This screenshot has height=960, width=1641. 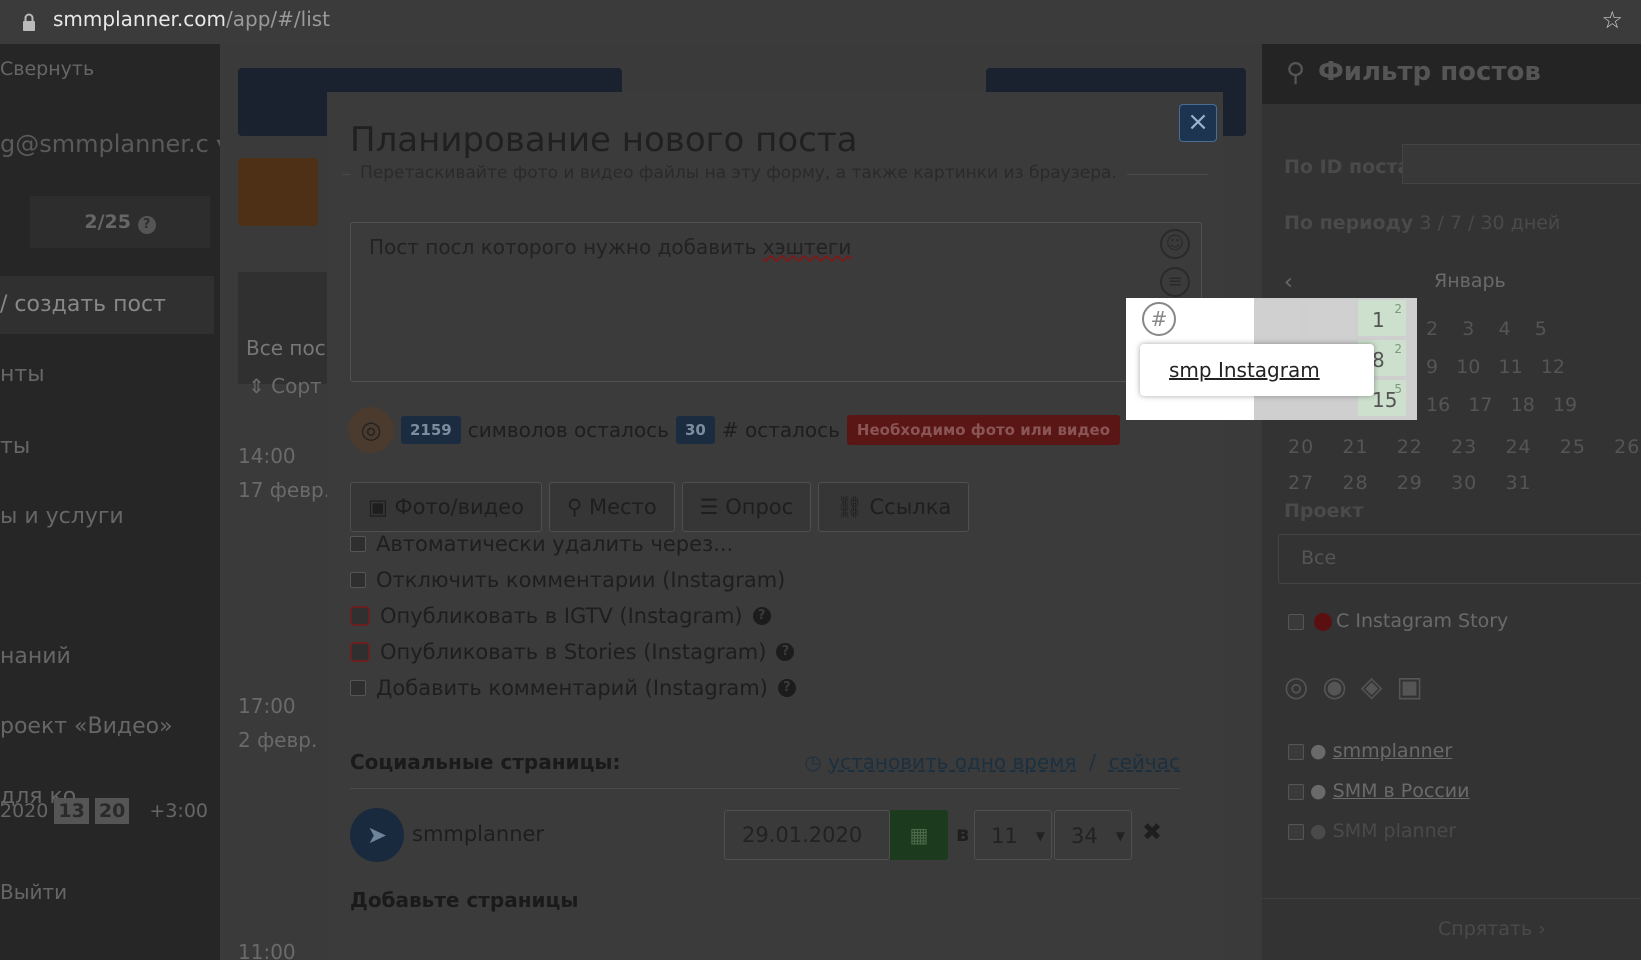 What do you see at coordinates (110, 144) in the screenshot?
I see `account-email: g@smmplanner.c ▾` at bounding box center [110, 144].